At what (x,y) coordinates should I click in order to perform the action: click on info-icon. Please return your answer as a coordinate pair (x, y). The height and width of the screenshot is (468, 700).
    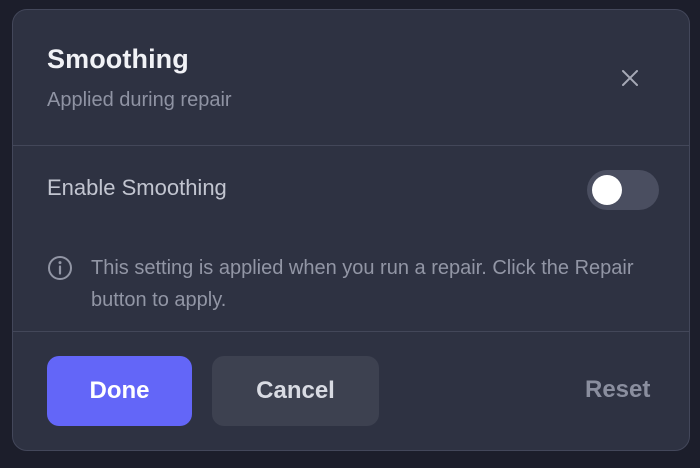
    Looking at the image, I should click on (60, 268).